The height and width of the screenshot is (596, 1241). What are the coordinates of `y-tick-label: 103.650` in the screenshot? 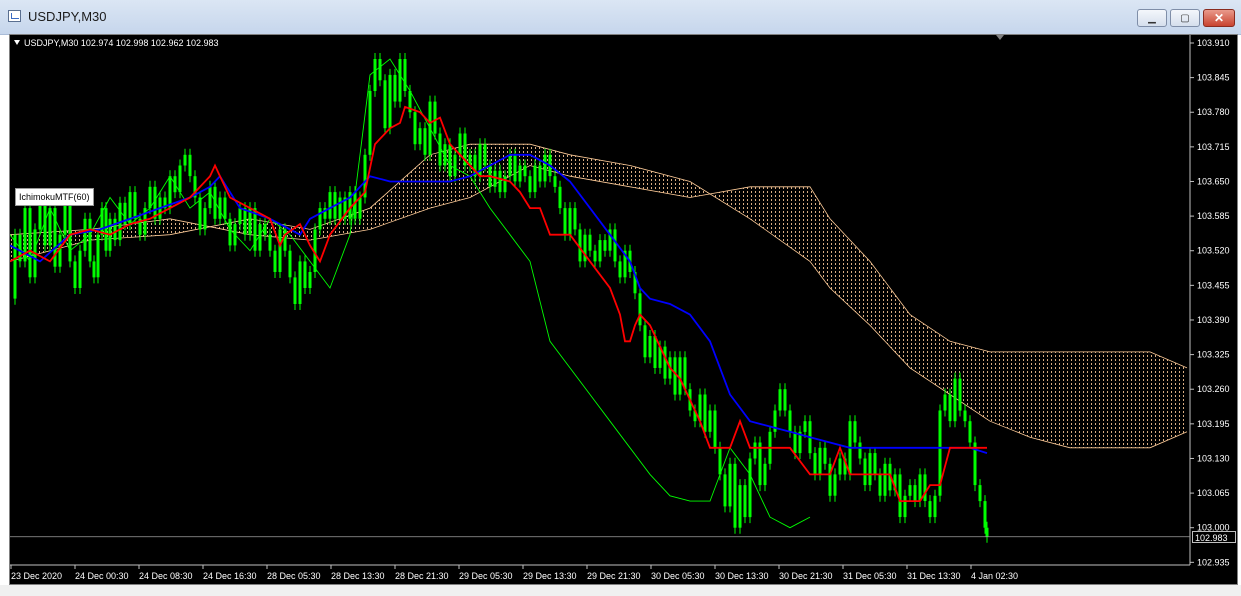 It's located at (1213, 181).